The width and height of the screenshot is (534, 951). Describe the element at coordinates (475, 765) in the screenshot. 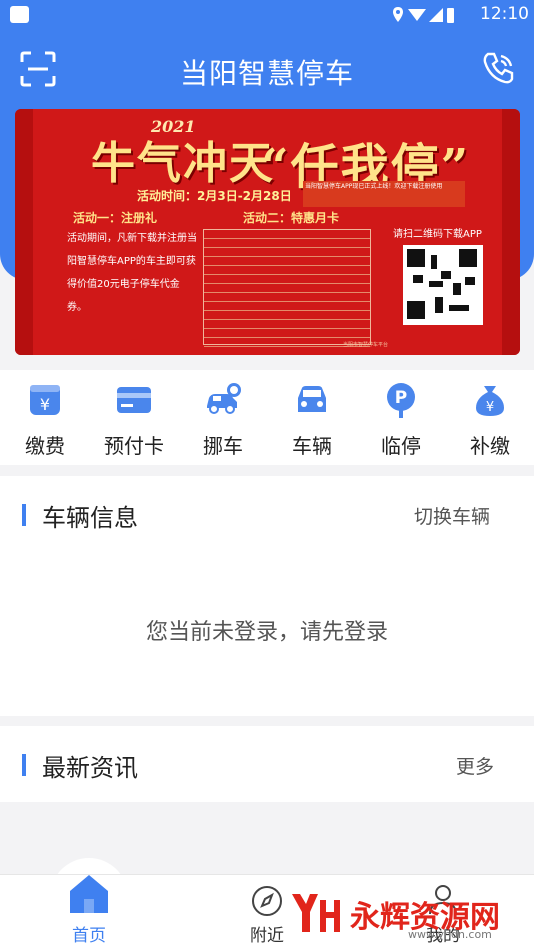

I see `more-news-button: 更多` at that location.